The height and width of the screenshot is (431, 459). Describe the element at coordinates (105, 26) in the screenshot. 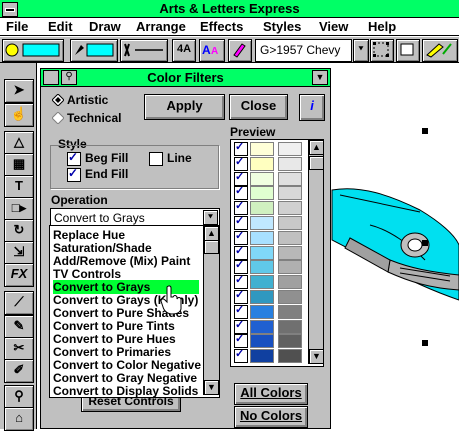

I see `menu-draw: Draw` at that location.